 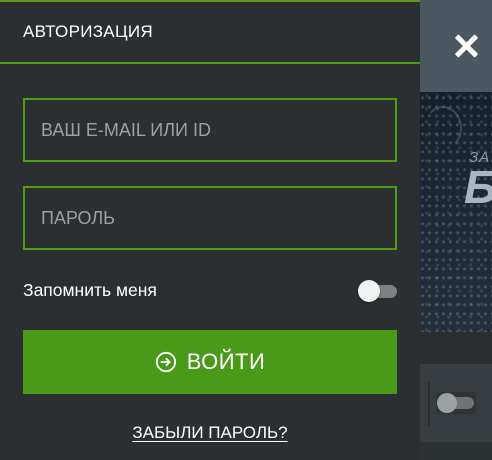 I want to click on background-hero-banner: ЗА Б, so click(x=456, y=212).